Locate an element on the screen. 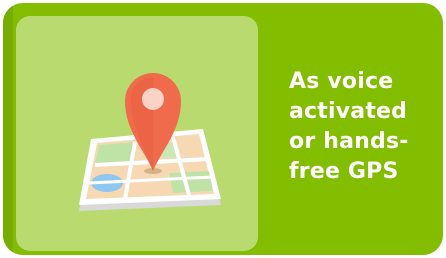  headline-line: activated is located at coordinates (348, 111).